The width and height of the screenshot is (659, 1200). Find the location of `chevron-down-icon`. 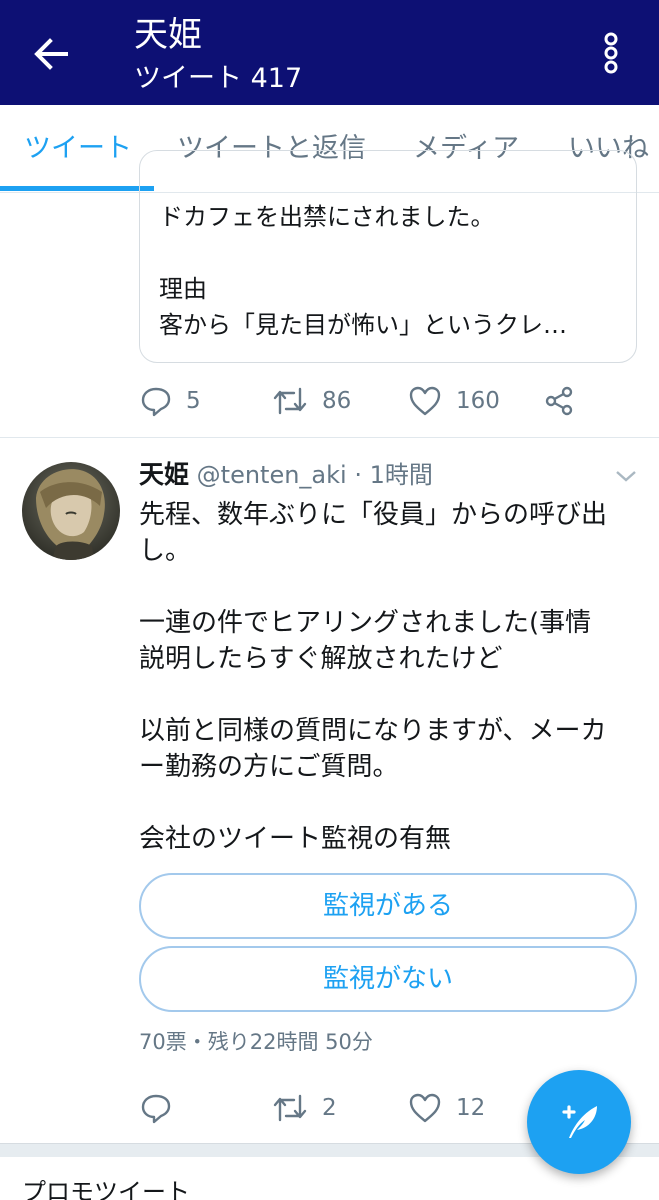

chevron-down-icon is located at coordinates (626, 476).